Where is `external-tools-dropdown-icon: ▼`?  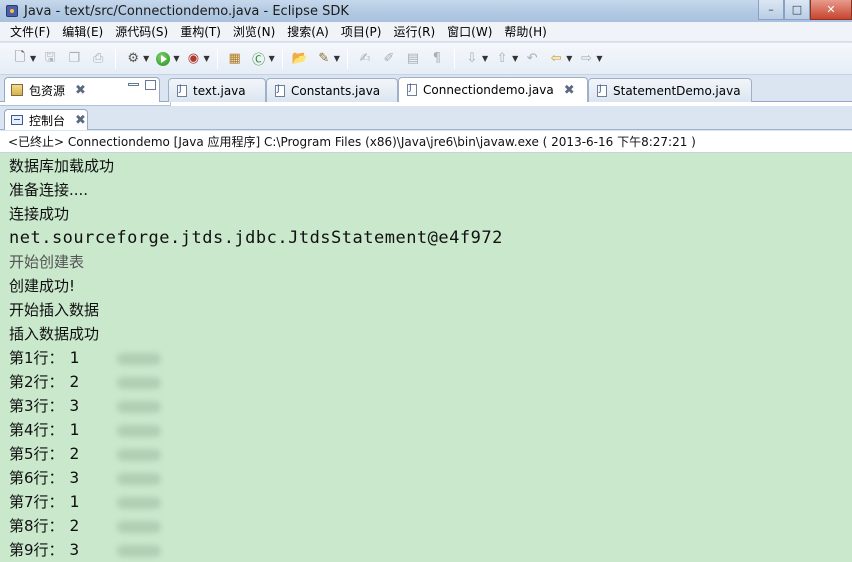
external-tools-dropdown-icon: ▼ is located at coordinates (206, 58).